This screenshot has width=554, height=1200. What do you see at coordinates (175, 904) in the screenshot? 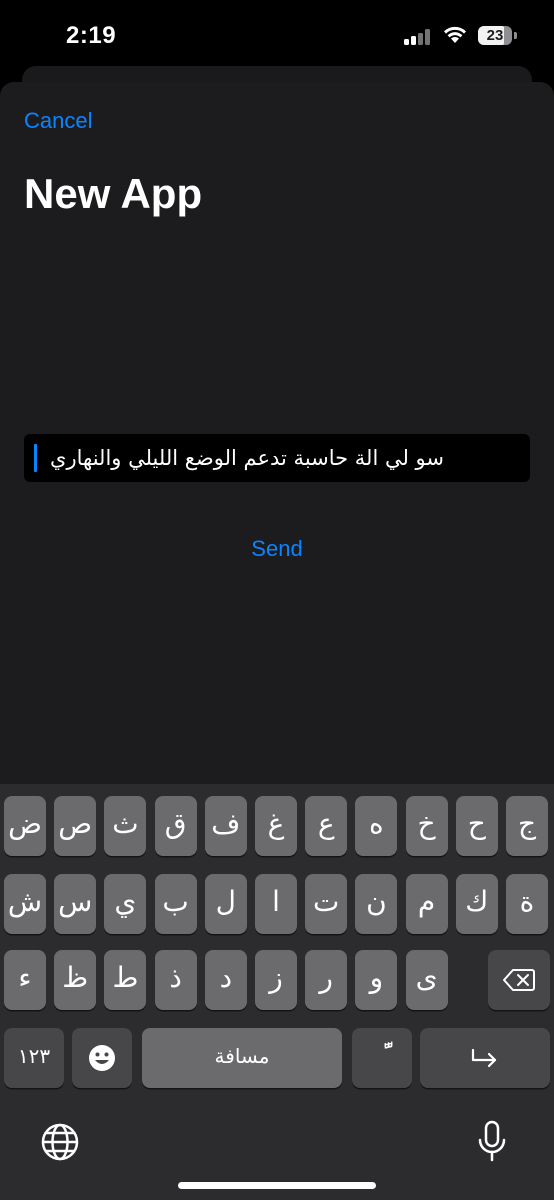
I see `letter-key: ب` at bounding box center [175, 904].